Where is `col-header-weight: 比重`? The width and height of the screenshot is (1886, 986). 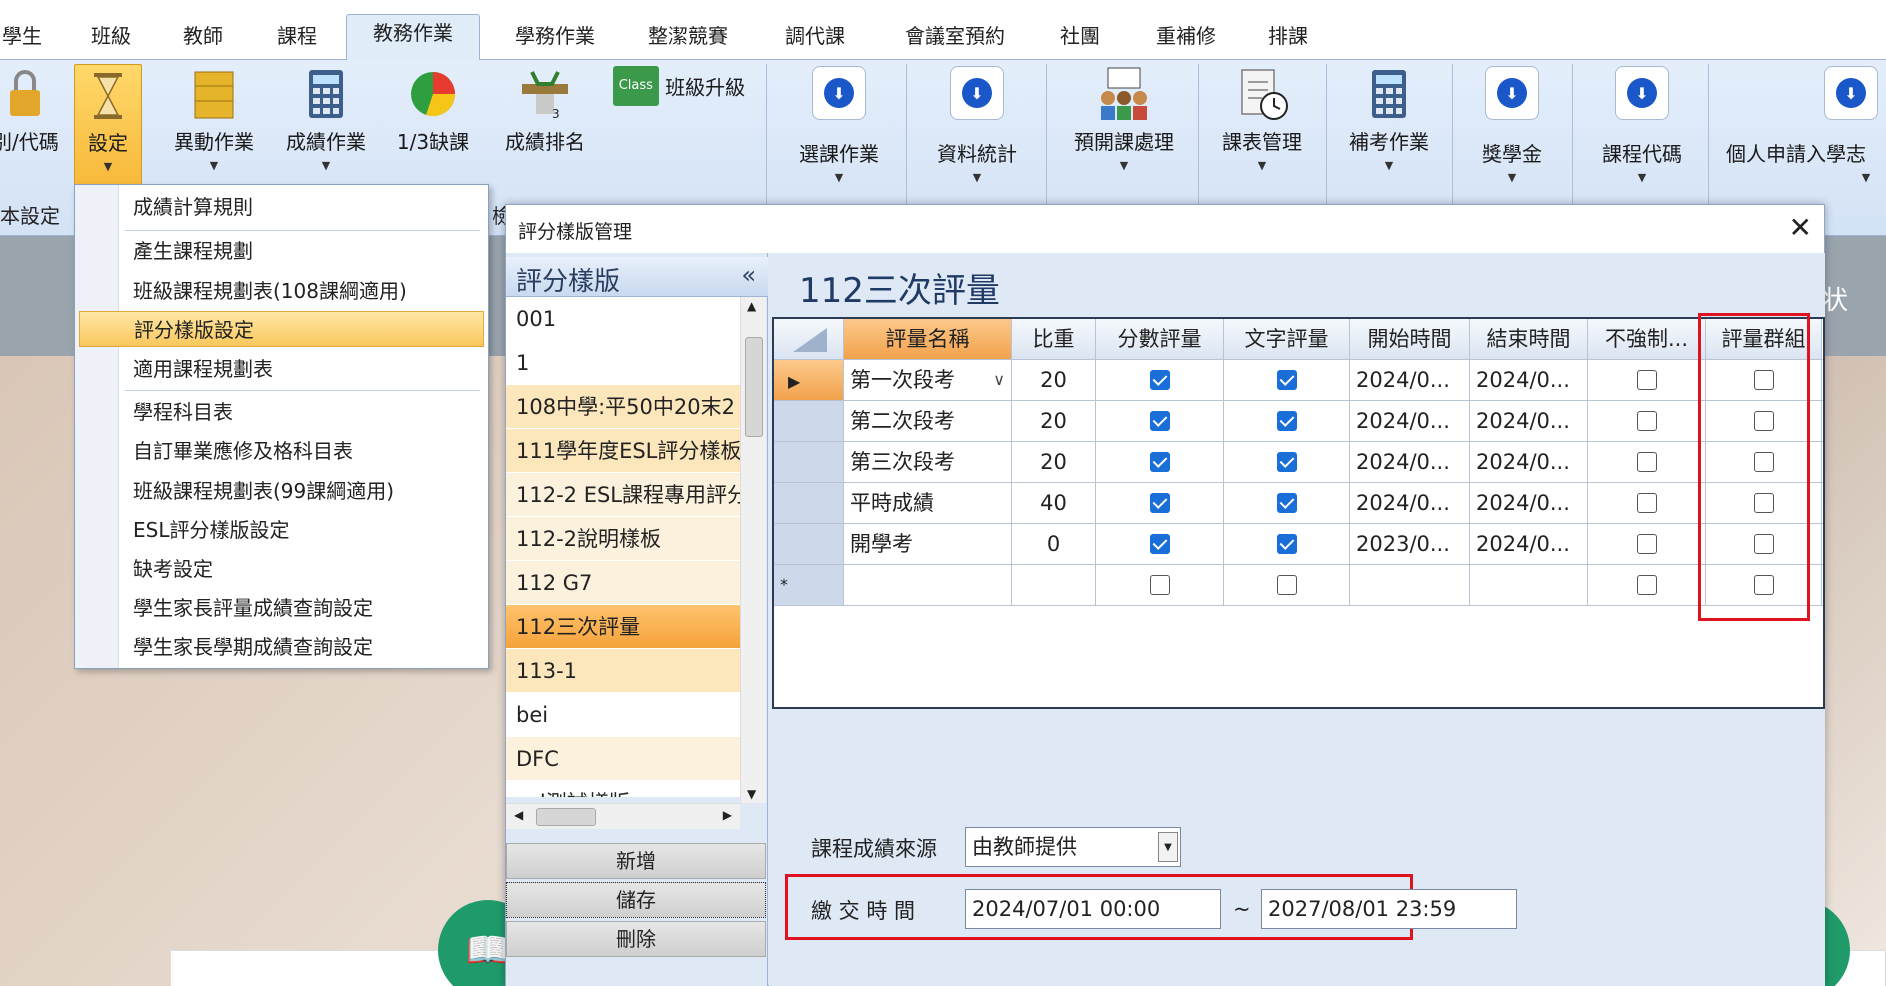 col-header-weight: 比重 is located at coordinates (1054, 339).